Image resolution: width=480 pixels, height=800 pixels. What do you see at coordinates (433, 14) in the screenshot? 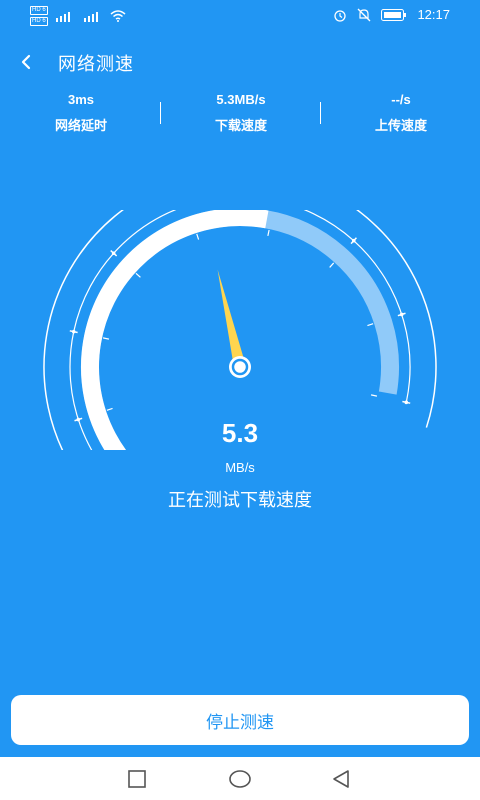
I see `status-time: 12:17` at bounding box center [433, 14].